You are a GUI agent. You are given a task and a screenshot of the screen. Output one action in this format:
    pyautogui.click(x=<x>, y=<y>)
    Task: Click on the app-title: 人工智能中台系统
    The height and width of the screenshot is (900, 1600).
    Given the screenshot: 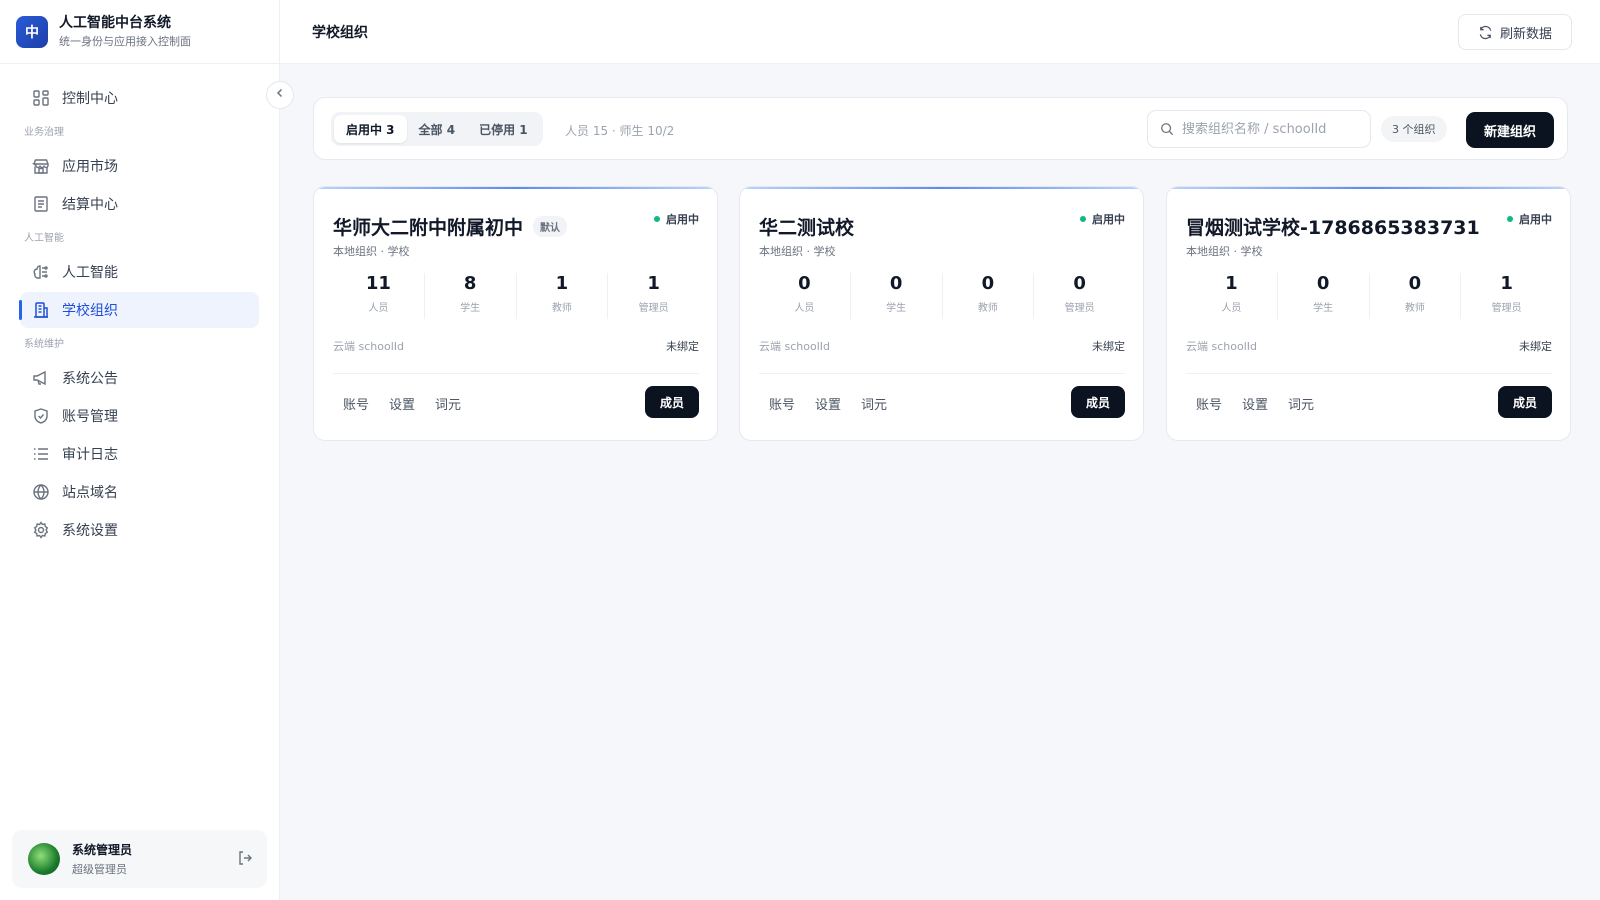 What is the action you would take?
    pyautogui.click(x=115, y=22)
    